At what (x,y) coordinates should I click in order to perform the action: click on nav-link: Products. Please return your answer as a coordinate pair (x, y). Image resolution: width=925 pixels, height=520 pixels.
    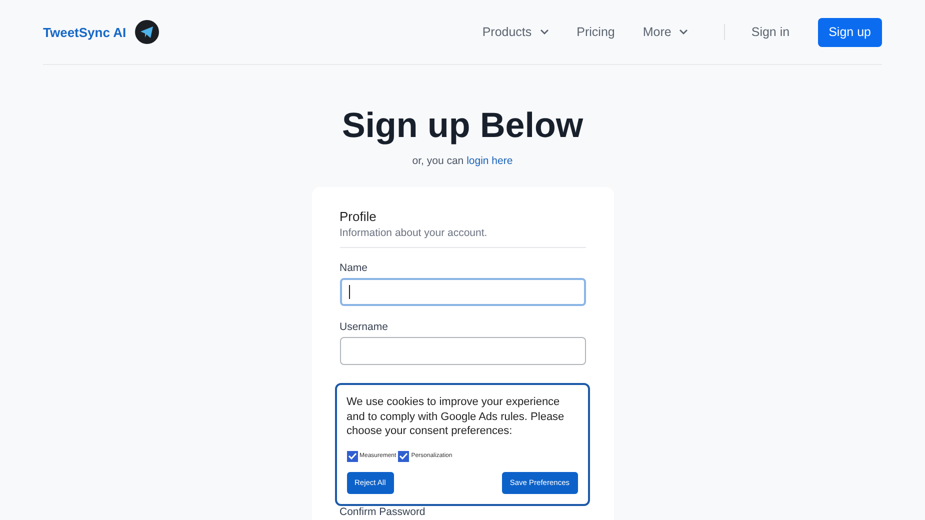
    Looking at the image, I should click on (515, 32).